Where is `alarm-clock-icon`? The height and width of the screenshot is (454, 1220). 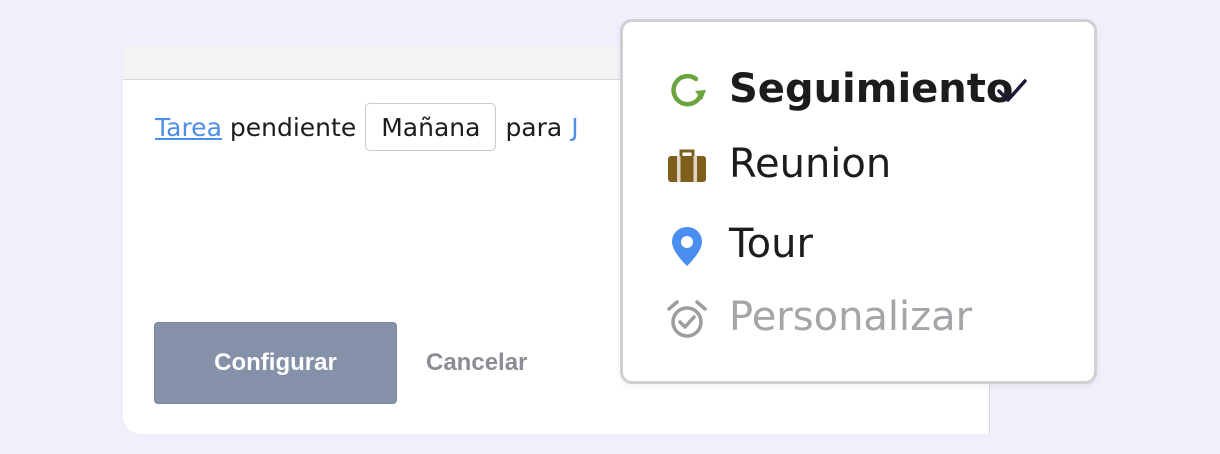 alarm-clock-icon is located at coordinates (687, 319).